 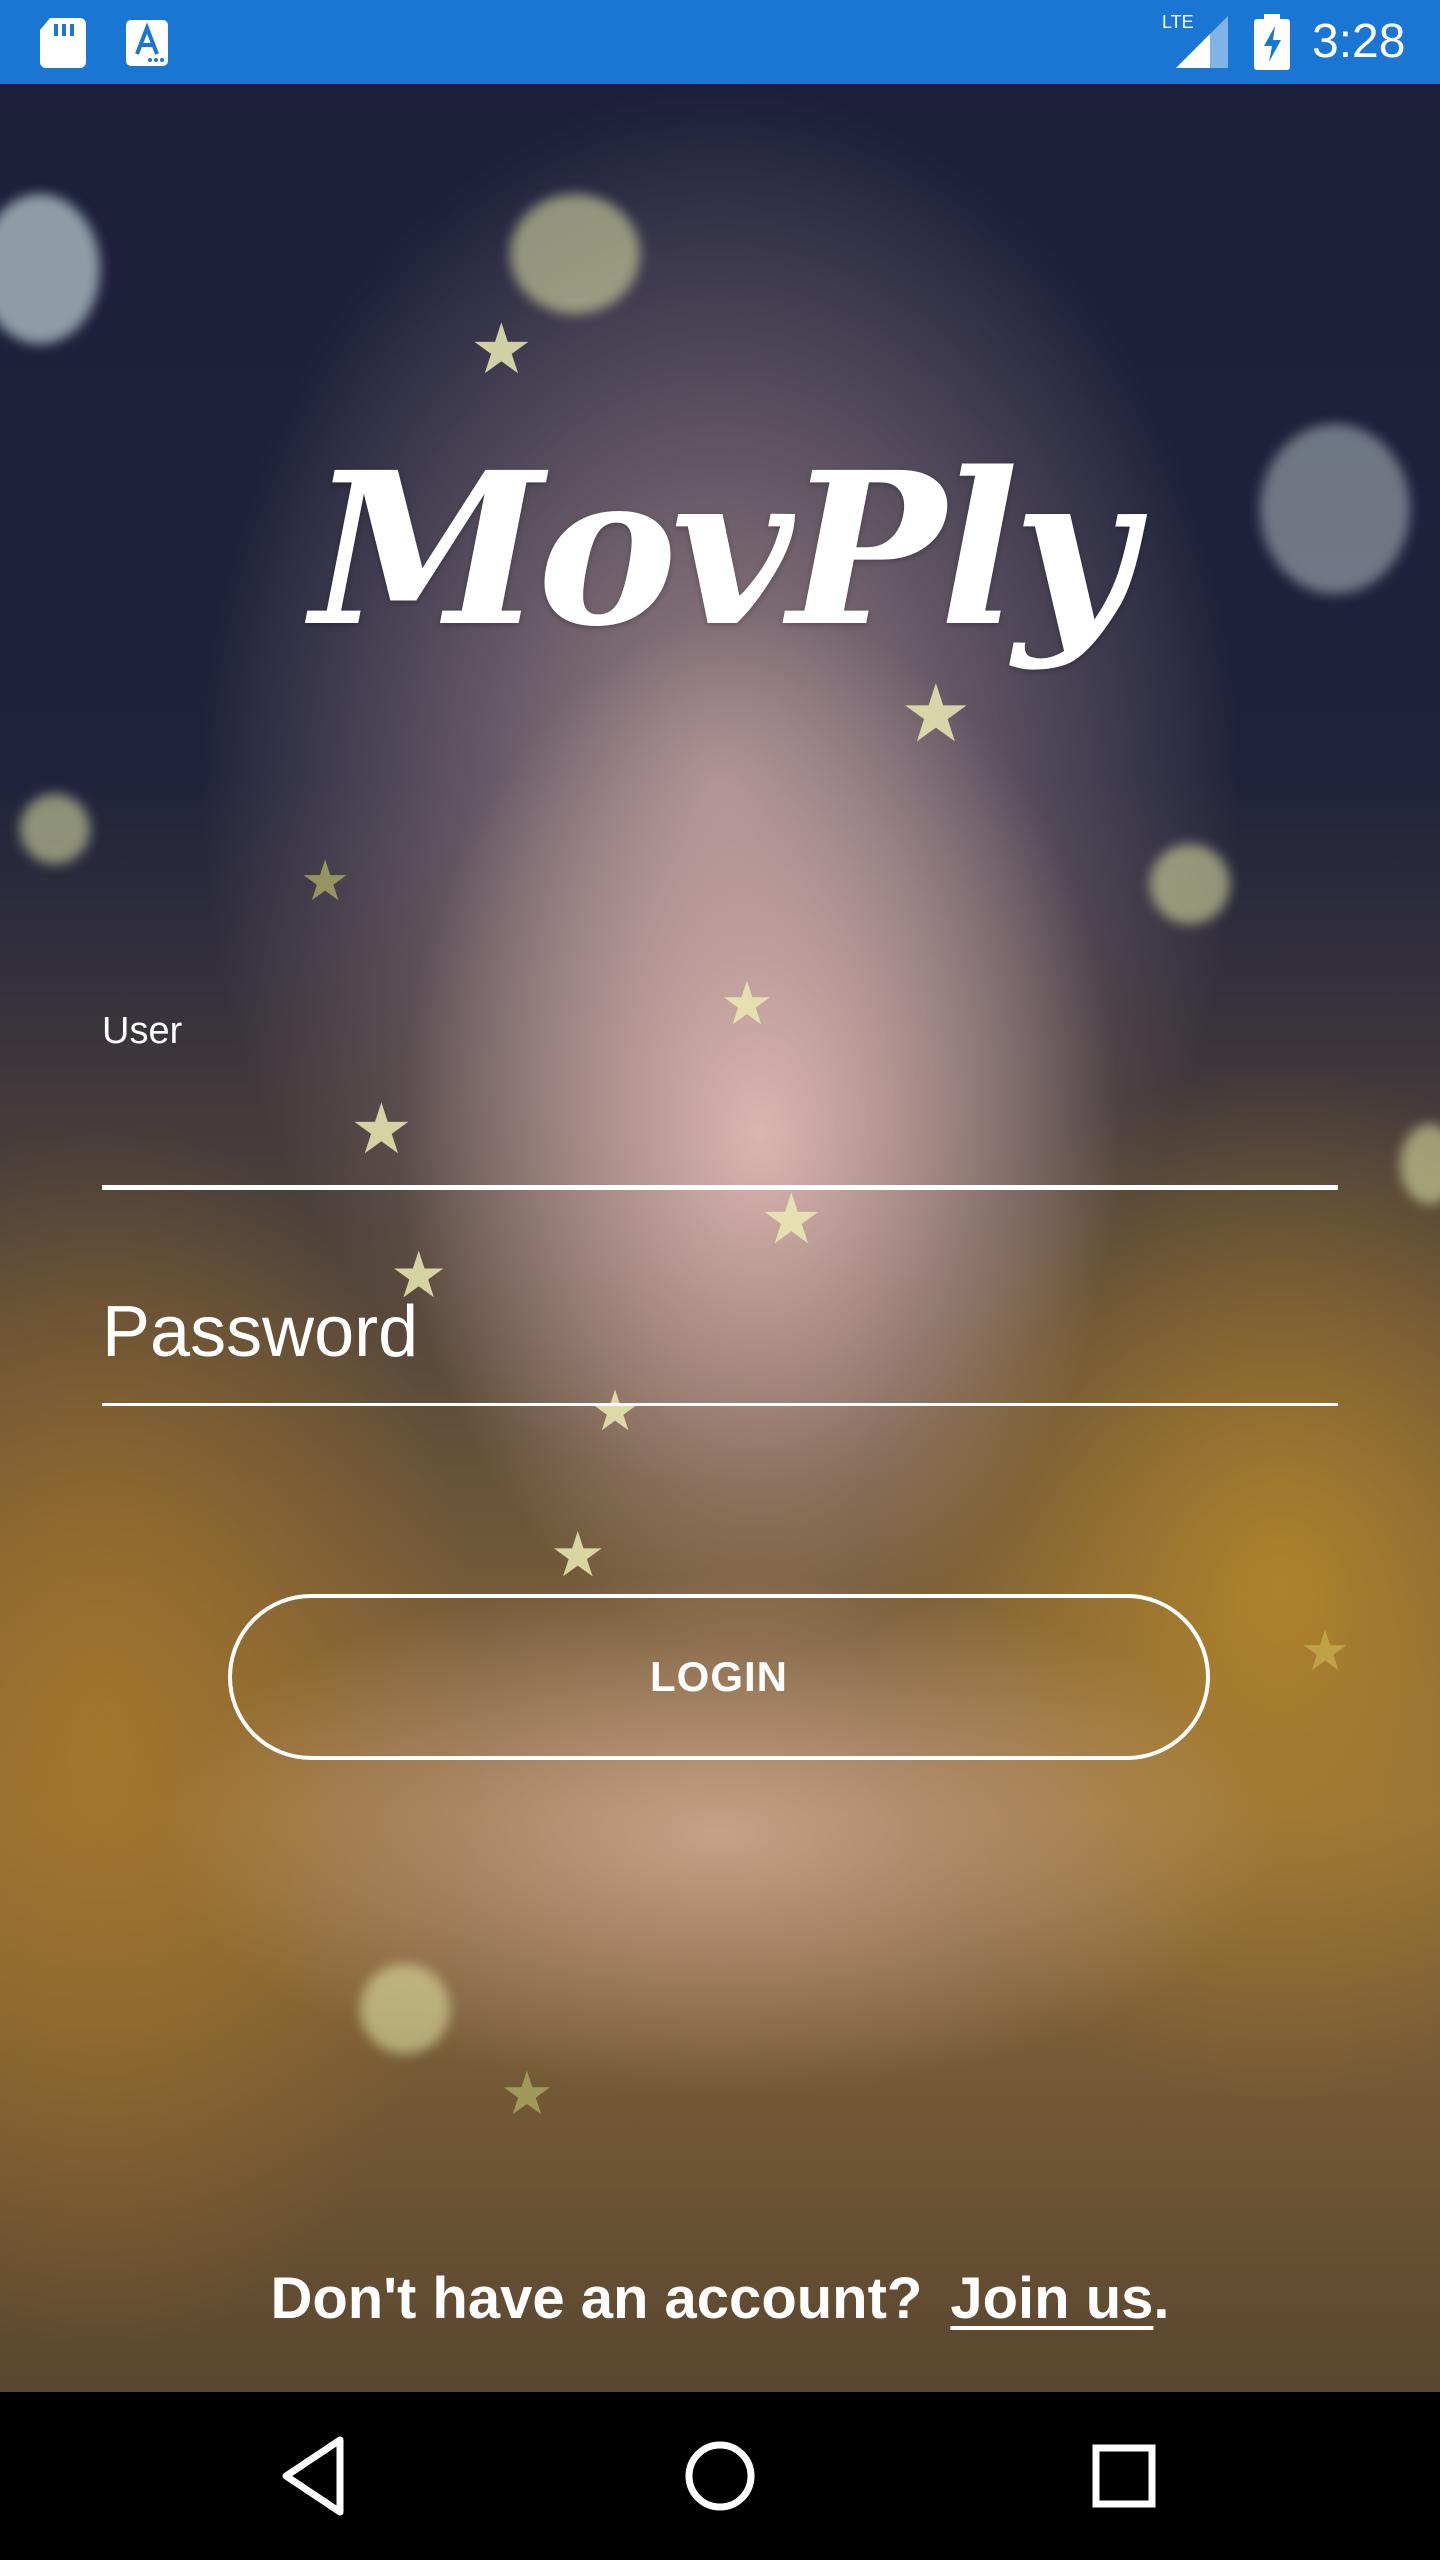 What do you see at coordinates (1161, 2298) in the screenshot?
I see `signup-trailing-period: .` at bounding box center [1161, 2298].